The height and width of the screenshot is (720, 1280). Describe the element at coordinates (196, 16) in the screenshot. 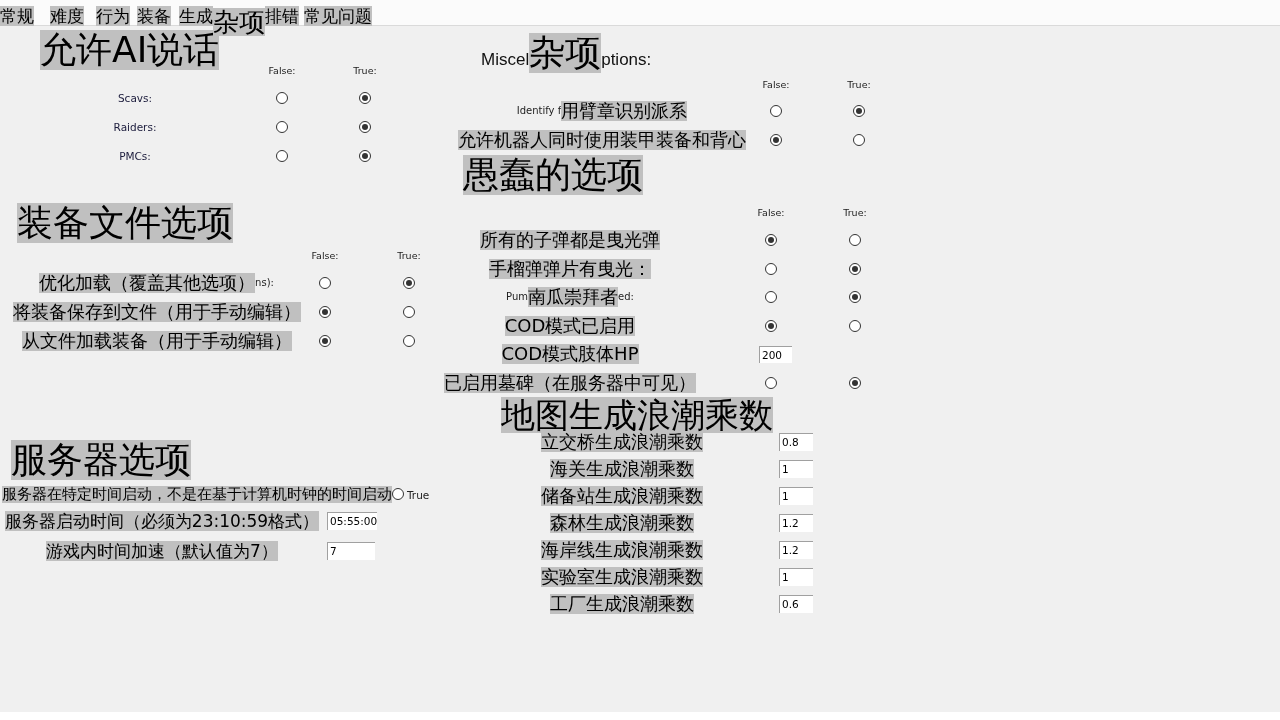

I see `tab: 生成` at that location.